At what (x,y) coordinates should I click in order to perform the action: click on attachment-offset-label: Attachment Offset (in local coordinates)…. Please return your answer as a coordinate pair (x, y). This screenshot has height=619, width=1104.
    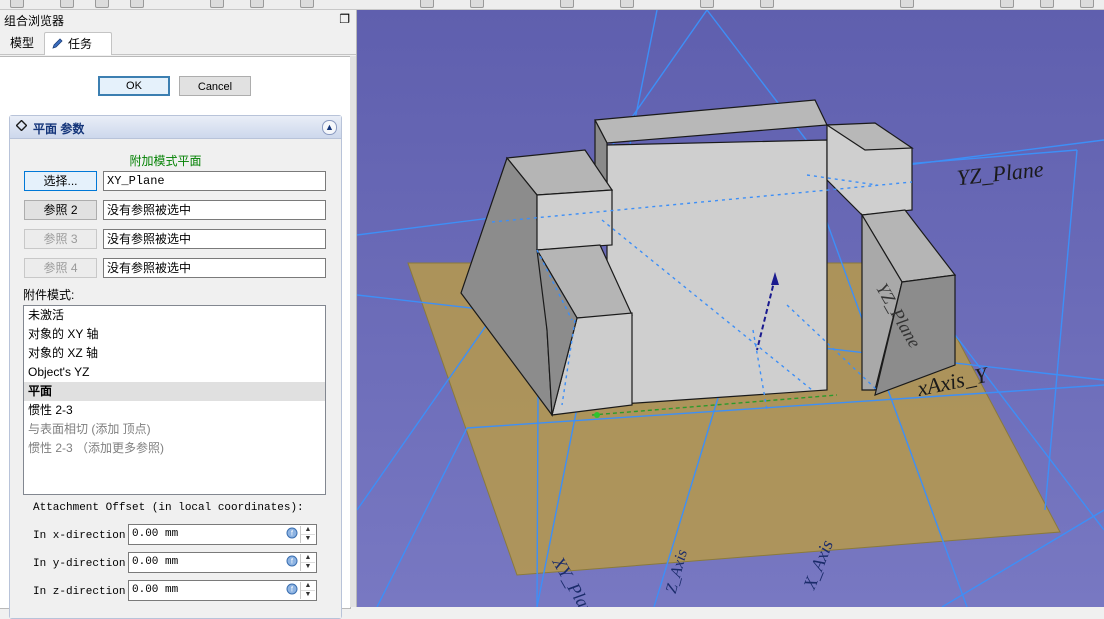
    Looking at the image, I should click on (168, 508).